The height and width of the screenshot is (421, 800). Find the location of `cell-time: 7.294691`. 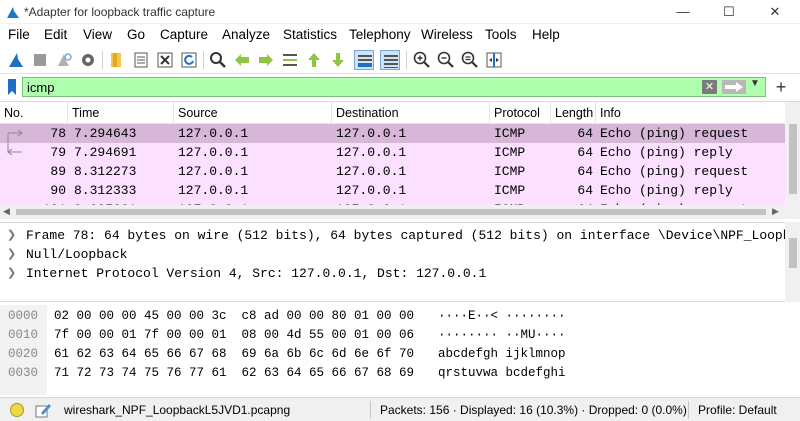

cell-time: 7.294691 is located at coordinates (105, 152).